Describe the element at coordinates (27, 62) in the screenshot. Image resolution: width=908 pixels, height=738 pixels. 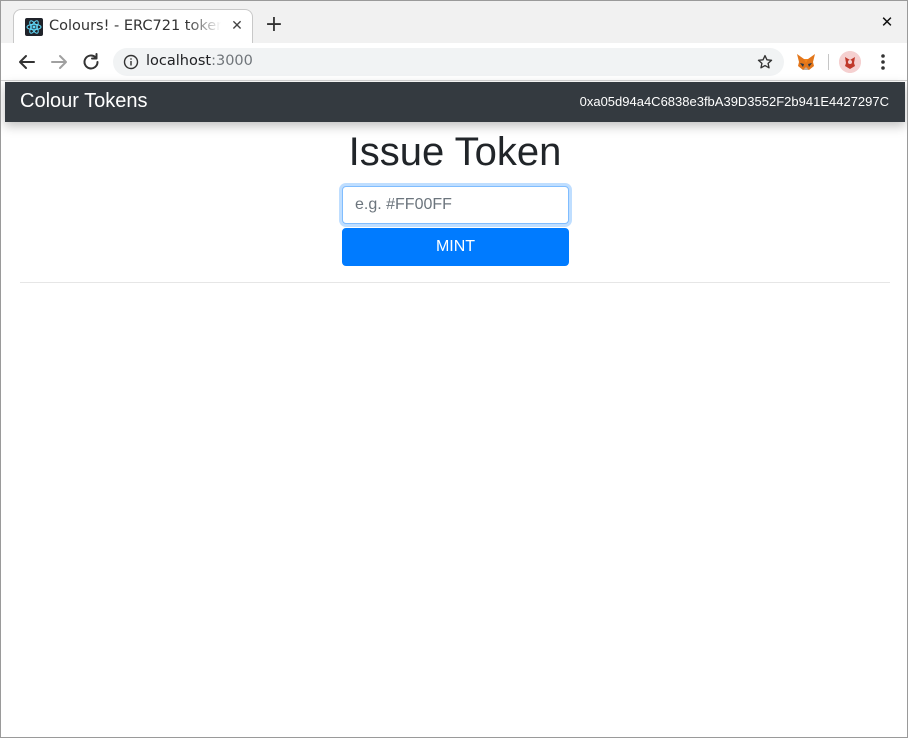
I see `back-arrow-icon` at that location.